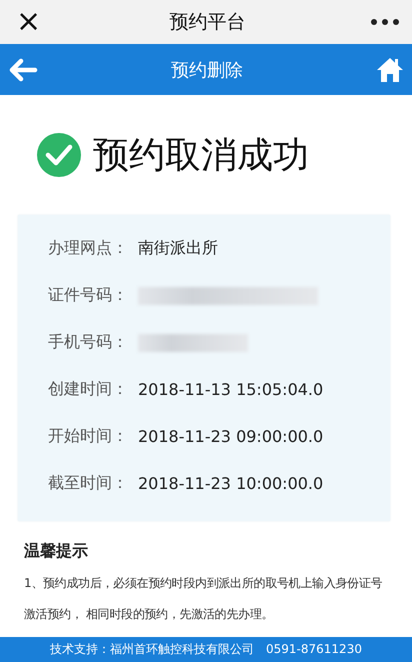 Image resolution: width=412 pixels, height=662 pixels. What do you see at coordinates (231, 483) in the screenshot?
I see `field-value: 2018-11-23 10:00:00.0` at bounding box center [231, 483].